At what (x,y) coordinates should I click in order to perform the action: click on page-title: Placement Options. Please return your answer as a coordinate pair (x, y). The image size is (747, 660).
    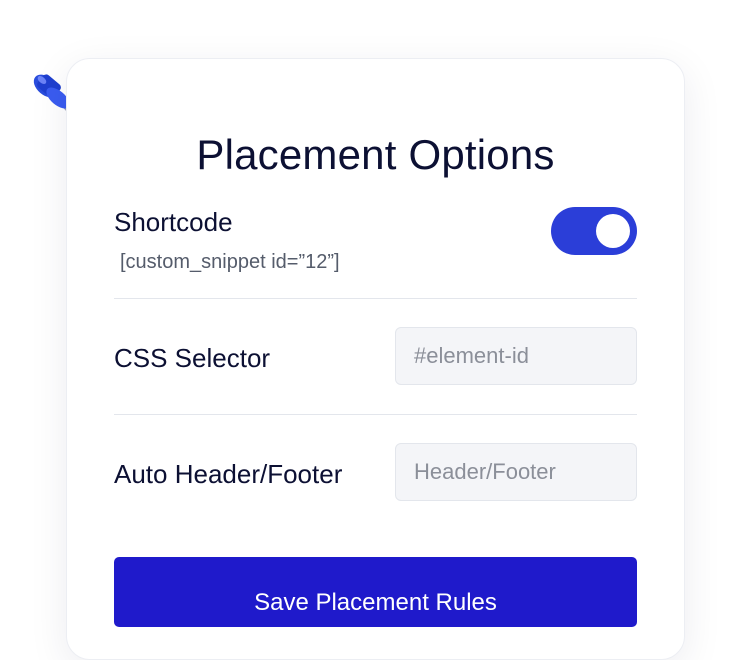
    Looking at the image, I should click on (375, 154).